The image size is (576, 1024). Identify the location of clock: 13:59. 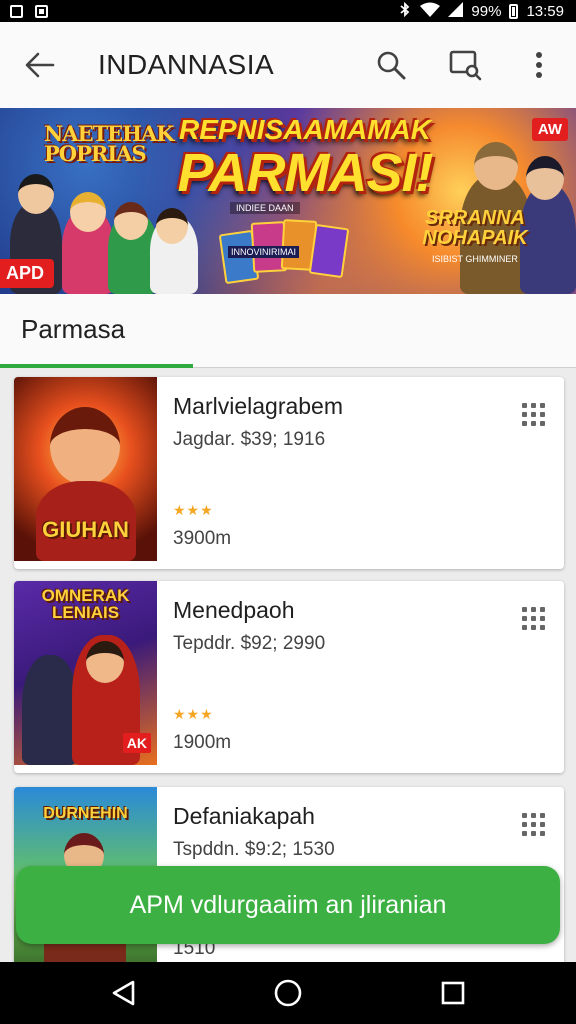
(545, 11).